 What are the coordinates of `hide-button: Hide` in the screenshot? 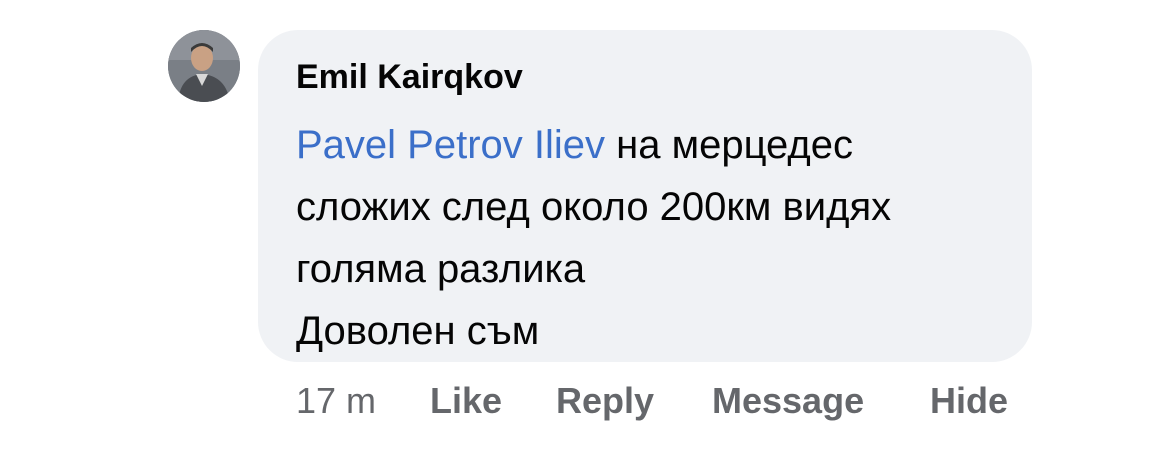 It's located at (969, 401).